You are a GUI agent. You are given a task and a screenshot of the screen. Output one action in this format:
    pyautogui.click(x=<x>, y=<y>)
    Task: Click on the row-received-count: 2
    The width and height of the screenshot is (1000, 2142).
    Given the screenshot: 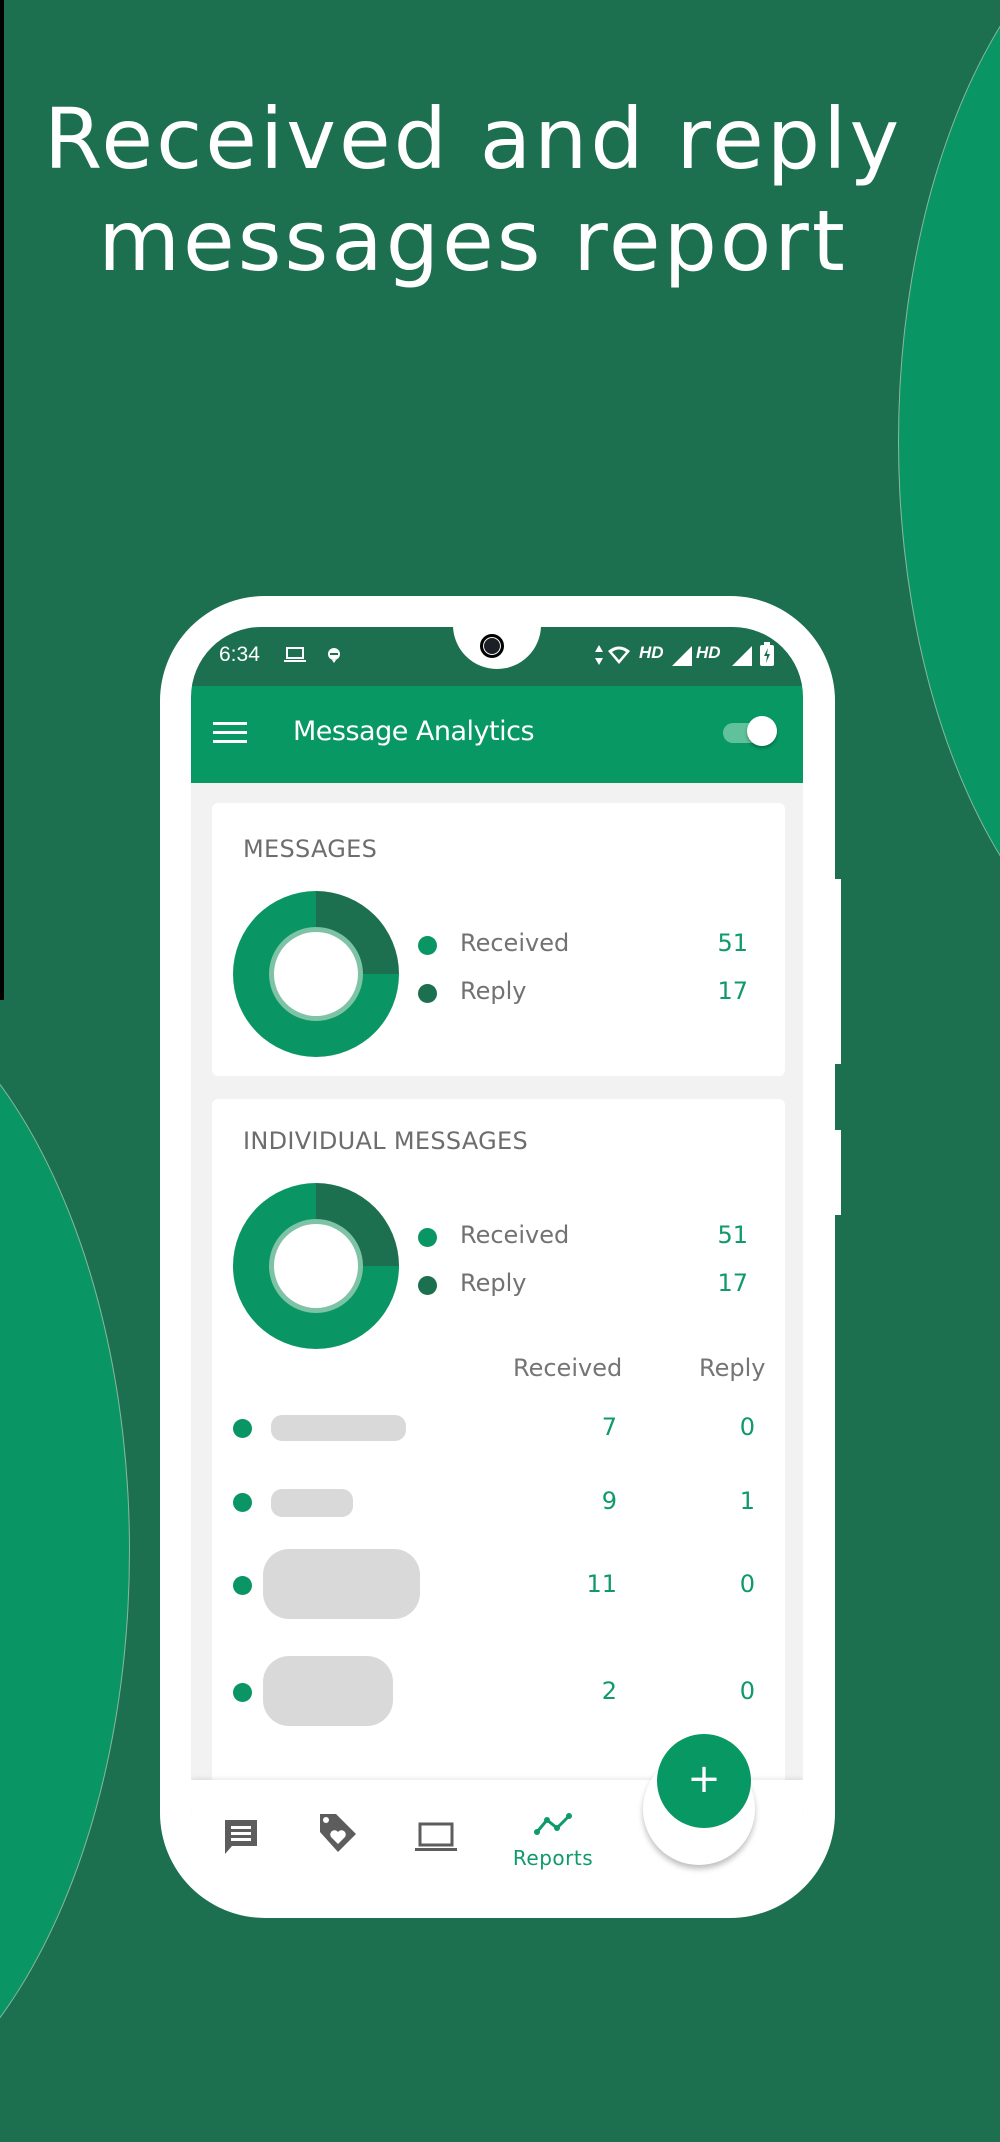 What is the action you would take?
    pyautogui.click(x=609, y=1691)
    